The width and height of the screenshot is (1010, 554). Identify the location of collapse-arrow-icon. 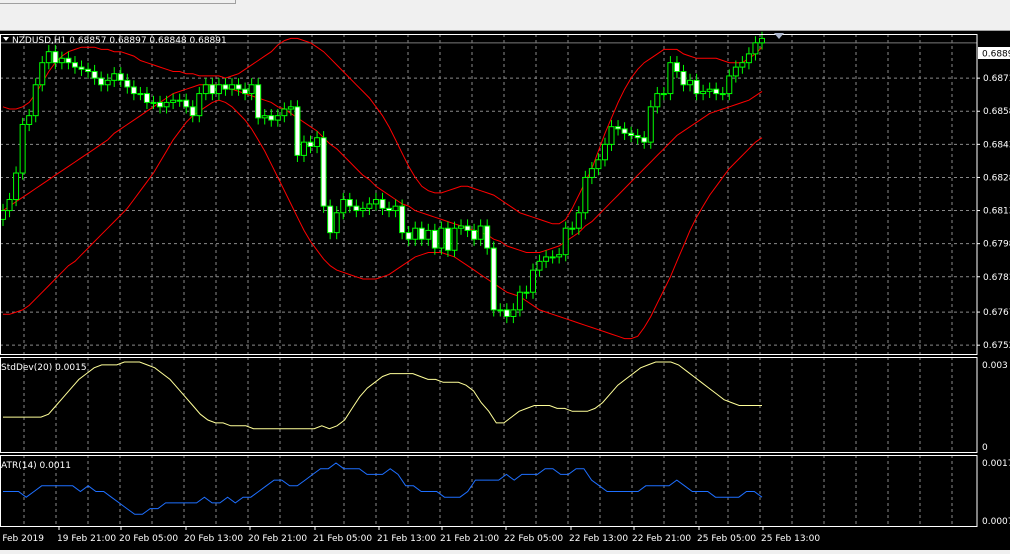
(6, 39).